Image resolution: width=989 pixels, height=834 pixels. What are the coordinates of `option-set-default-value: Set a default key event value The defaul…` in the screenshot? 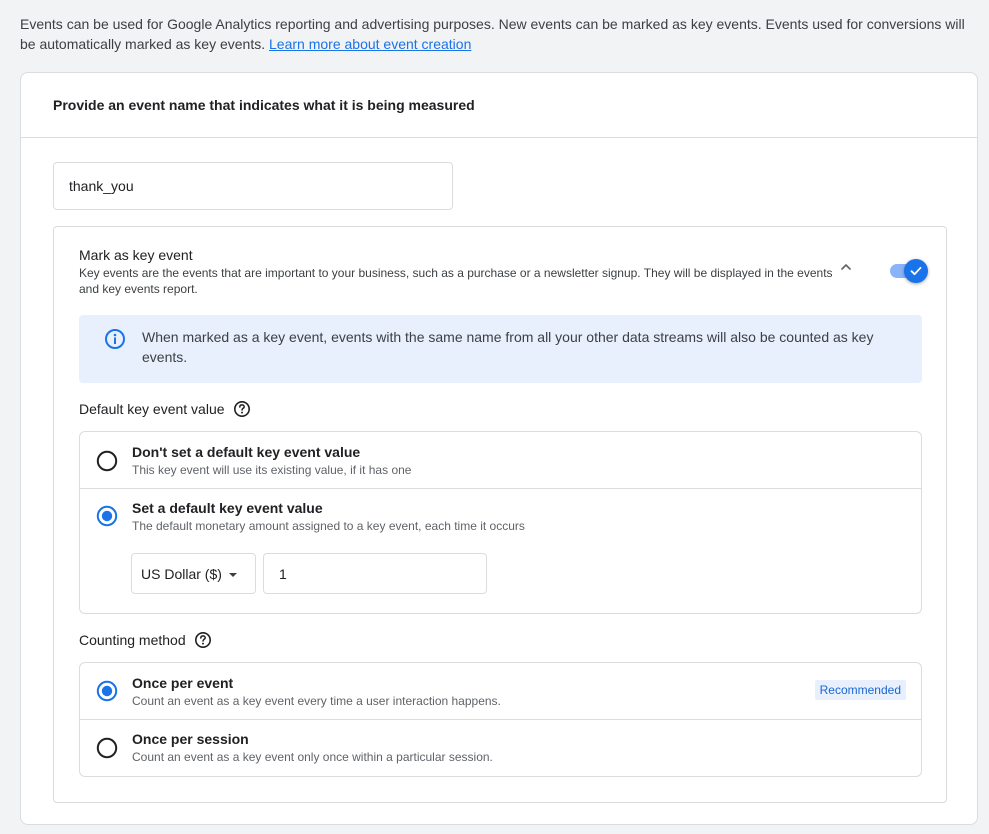 It's located at (500, 551).